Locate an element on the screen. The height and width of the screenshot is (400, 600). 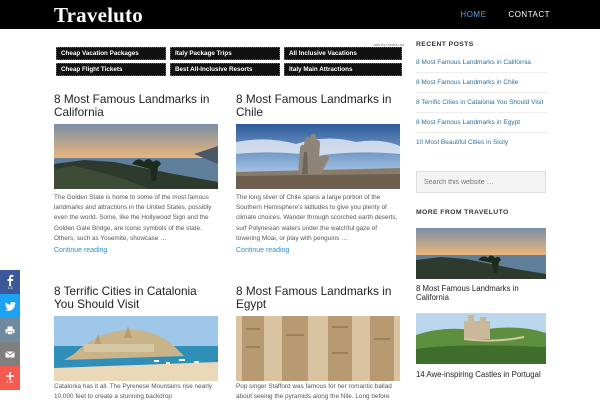
facebook-icon is located at coordinates (10, 280).